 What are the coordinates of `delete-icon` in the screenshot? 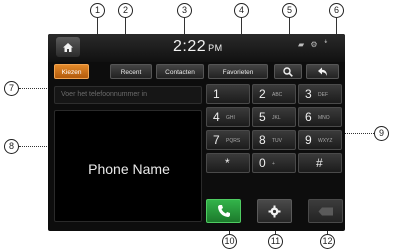 It's located at (325, 211).